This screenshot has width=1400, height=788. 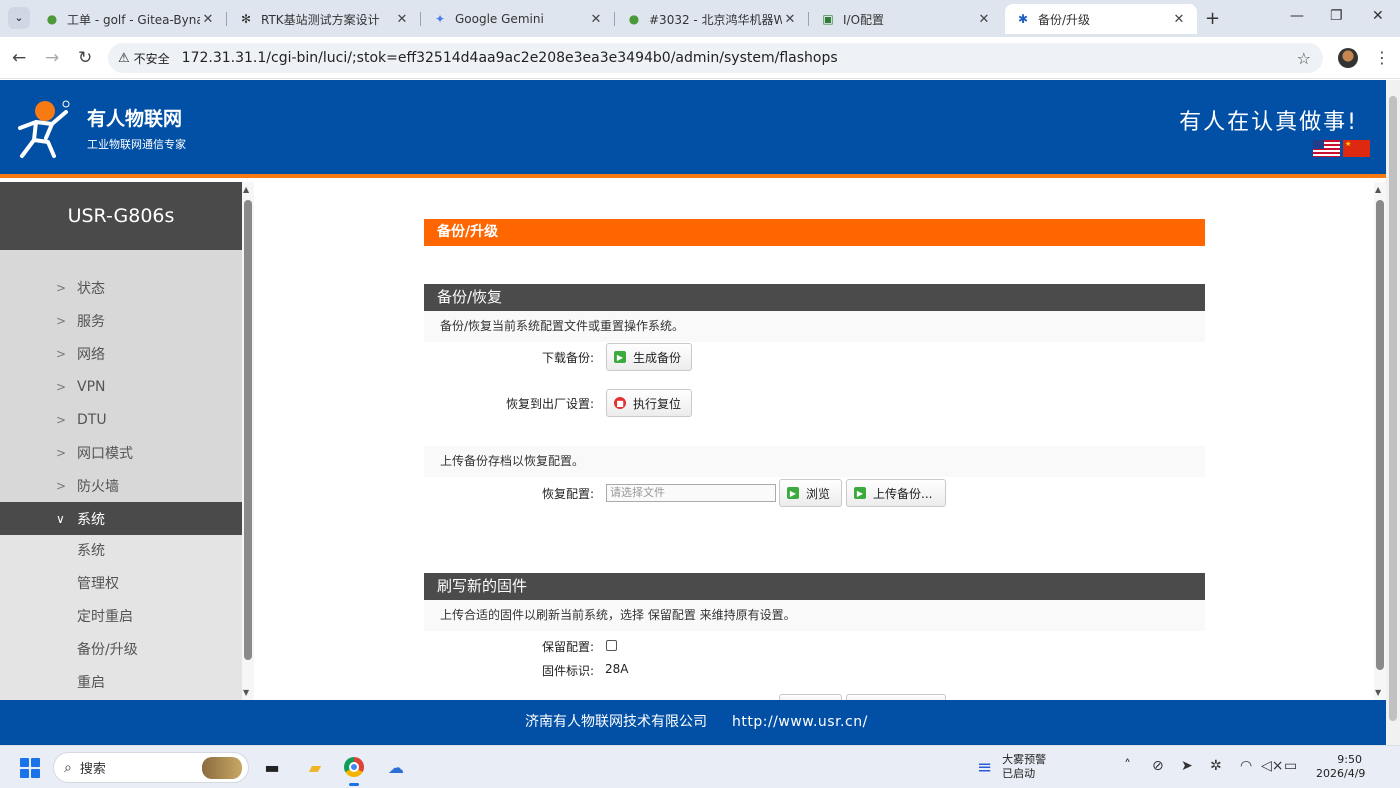 I want to click on router-icon: ▣, so click(x=828, y=19).